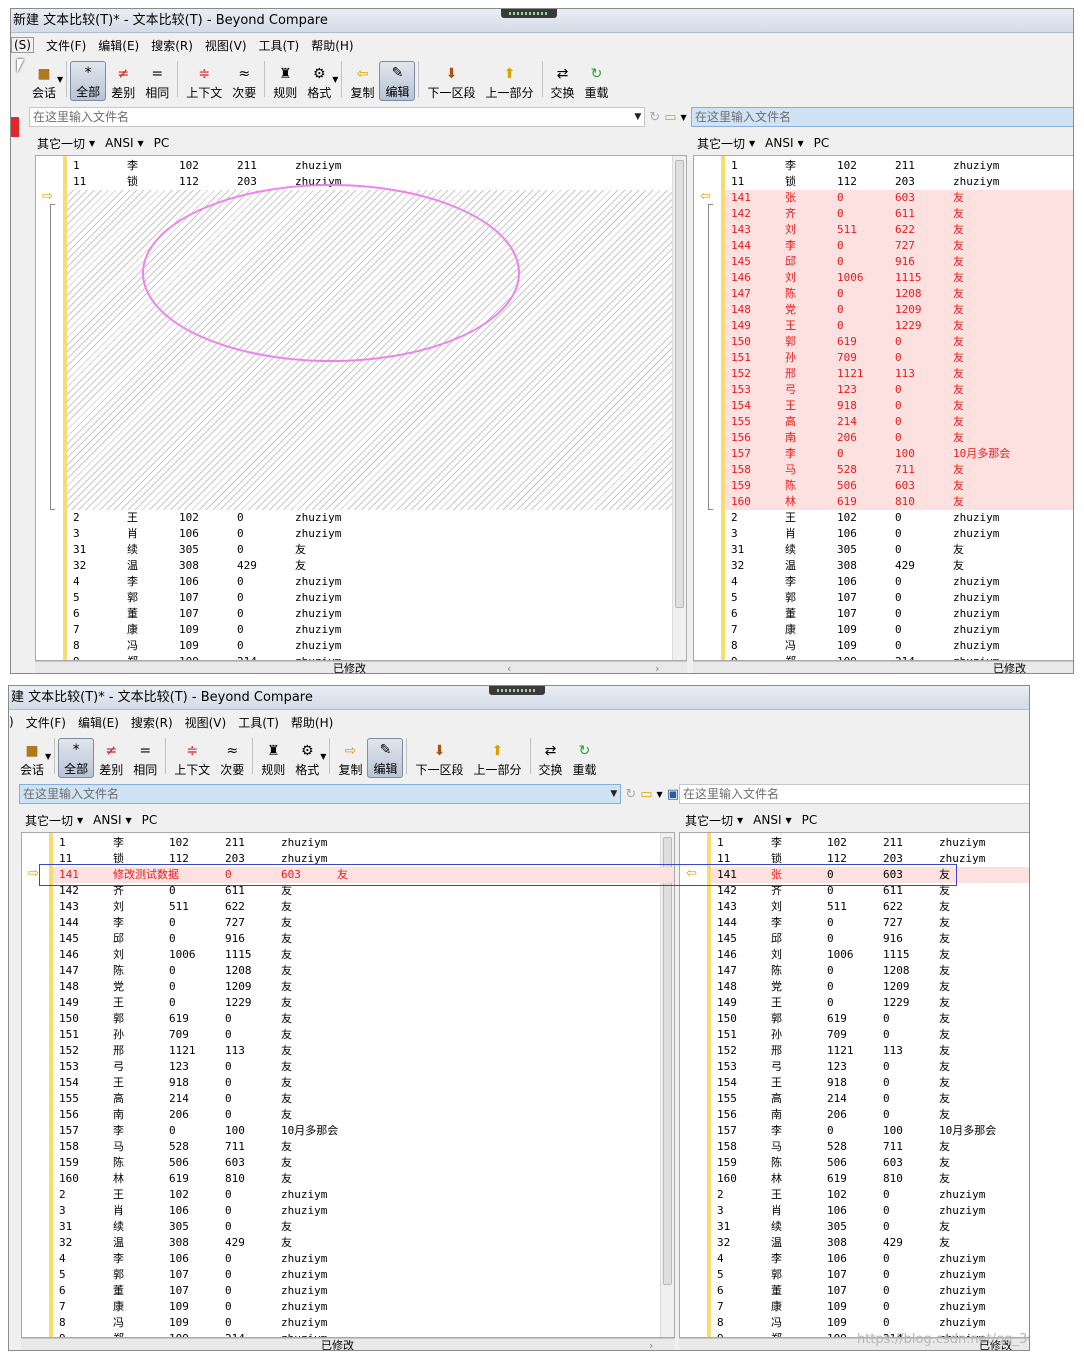 This screenshot has width=1084, height=1359. Describe the element at coordinates (118, 45) in the screenshot. I see `menu-edit: 编辑(E)` at that location.